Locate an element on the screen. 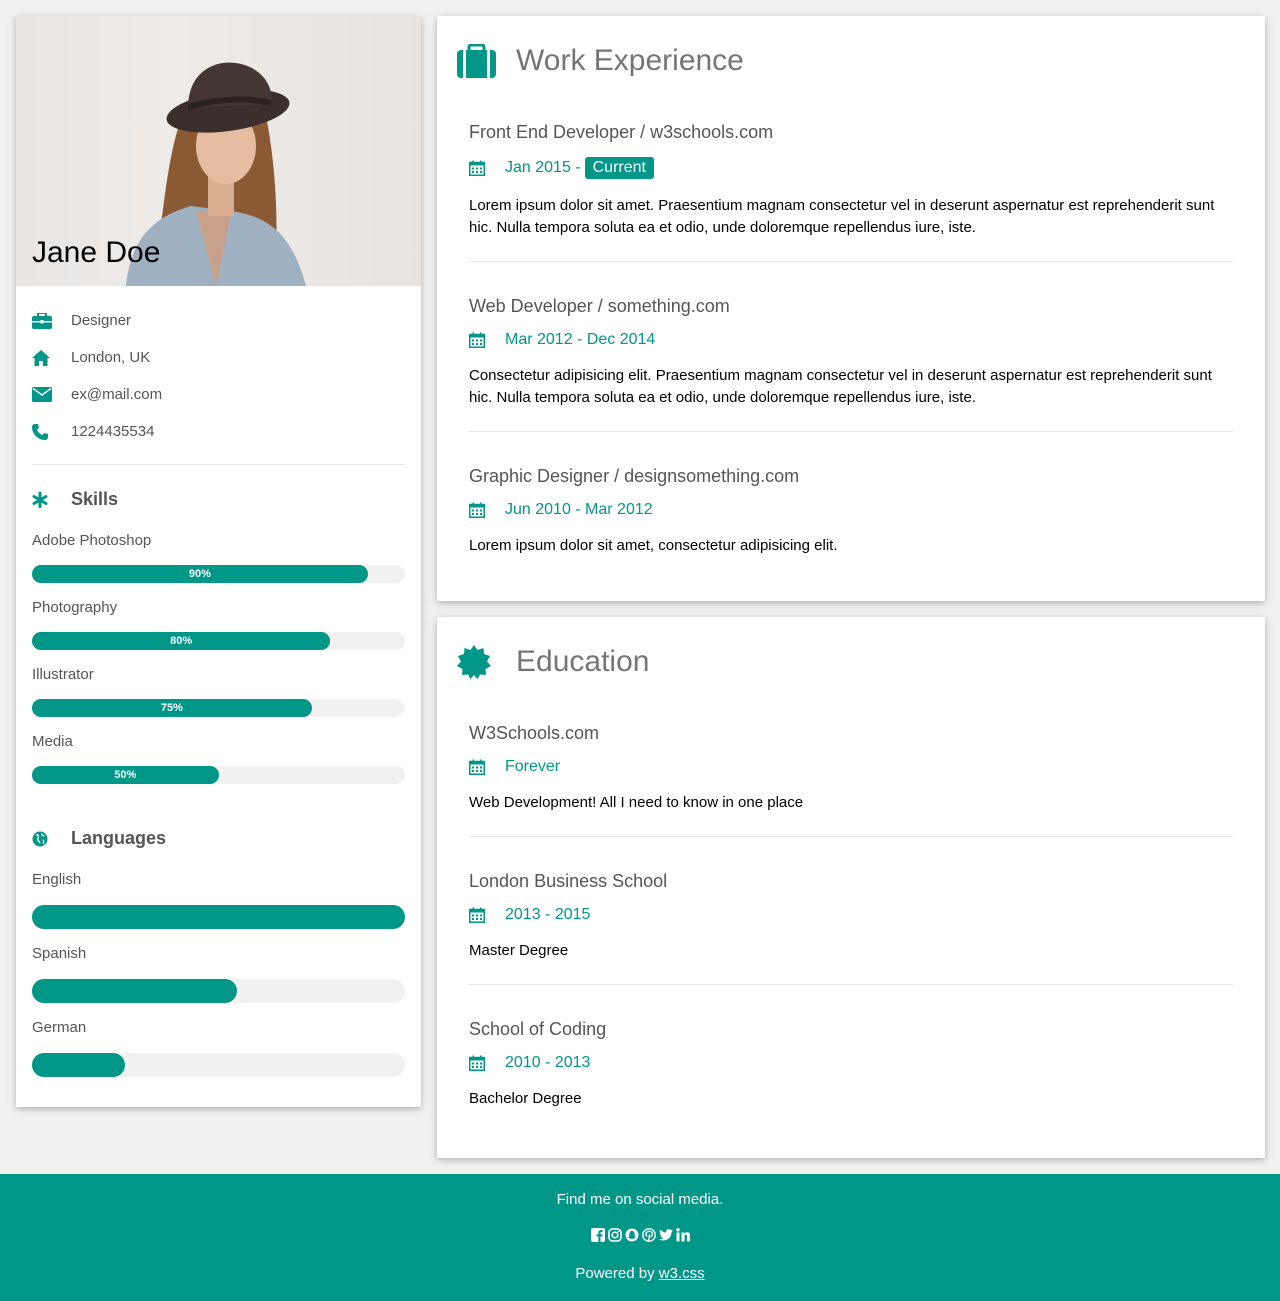 The height and width of the screenshot is (1301, 1280). language-label: Spanish is located at coordinates (59, 953).